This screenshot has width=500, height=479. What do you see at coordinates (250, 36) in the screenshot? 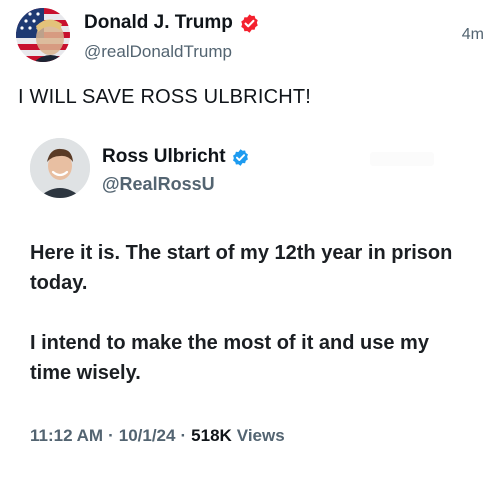
I see `post-header: Donald J. Trump @realDonaldTrump 4m` at bounding box center [250, 36].